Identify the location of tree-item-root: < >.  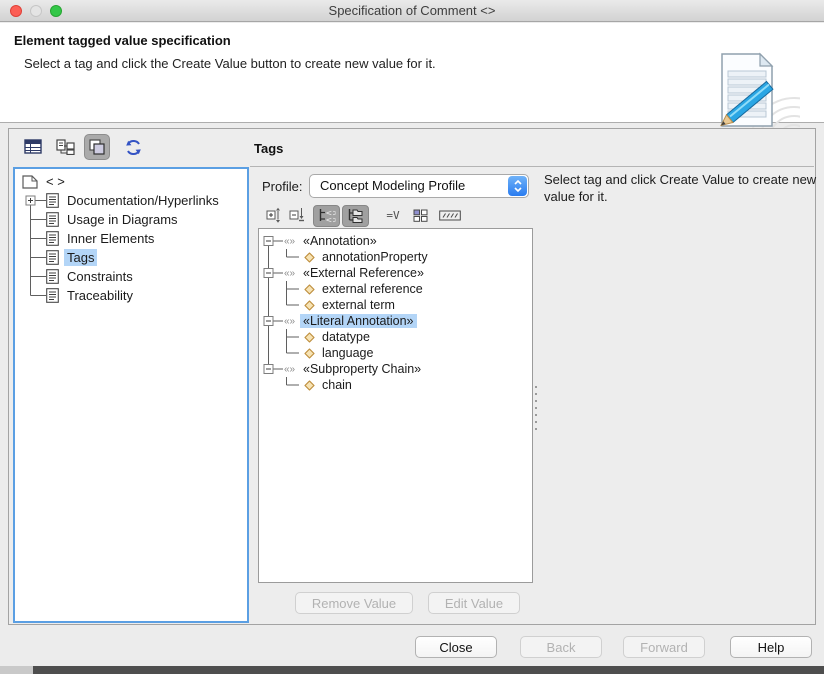
(131, 181).